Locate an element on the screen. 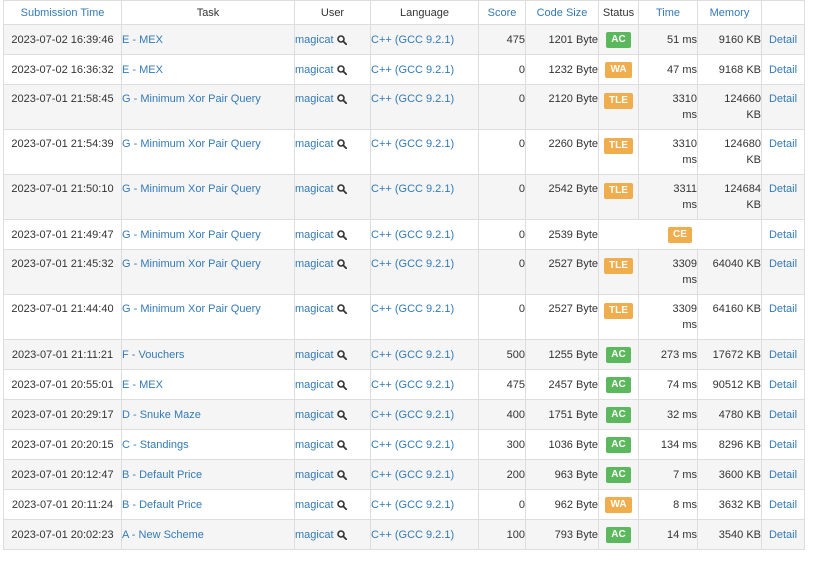  sort-code-size-link: Code Size is located at coordinates (562, 13).